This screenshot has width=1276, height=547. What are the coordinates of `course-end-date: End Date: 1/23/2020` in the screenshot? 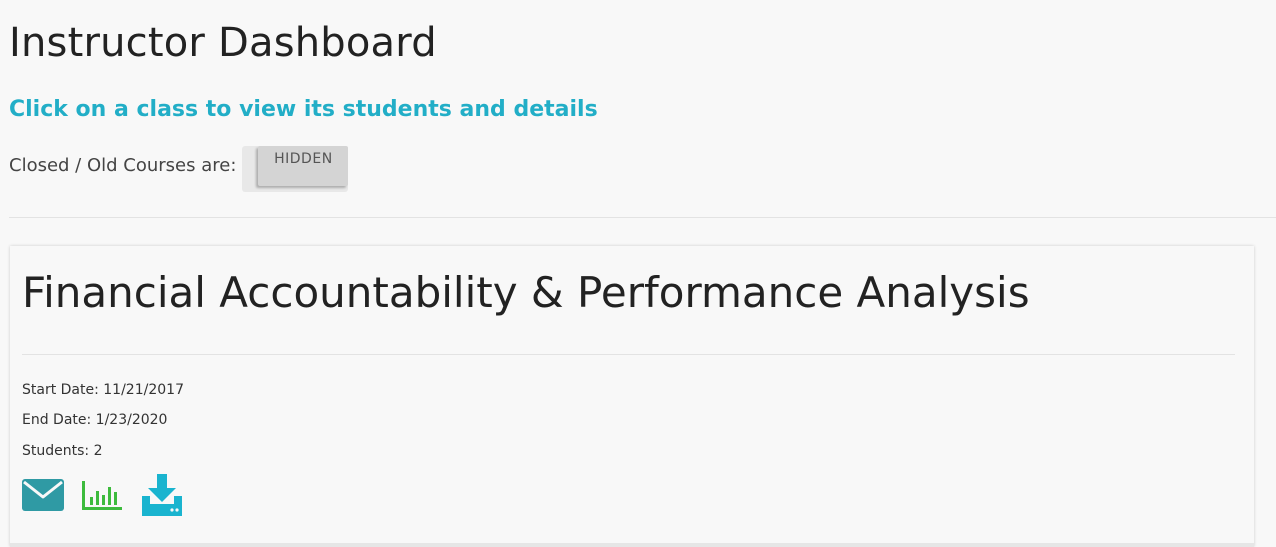 It's located at (95, 420).